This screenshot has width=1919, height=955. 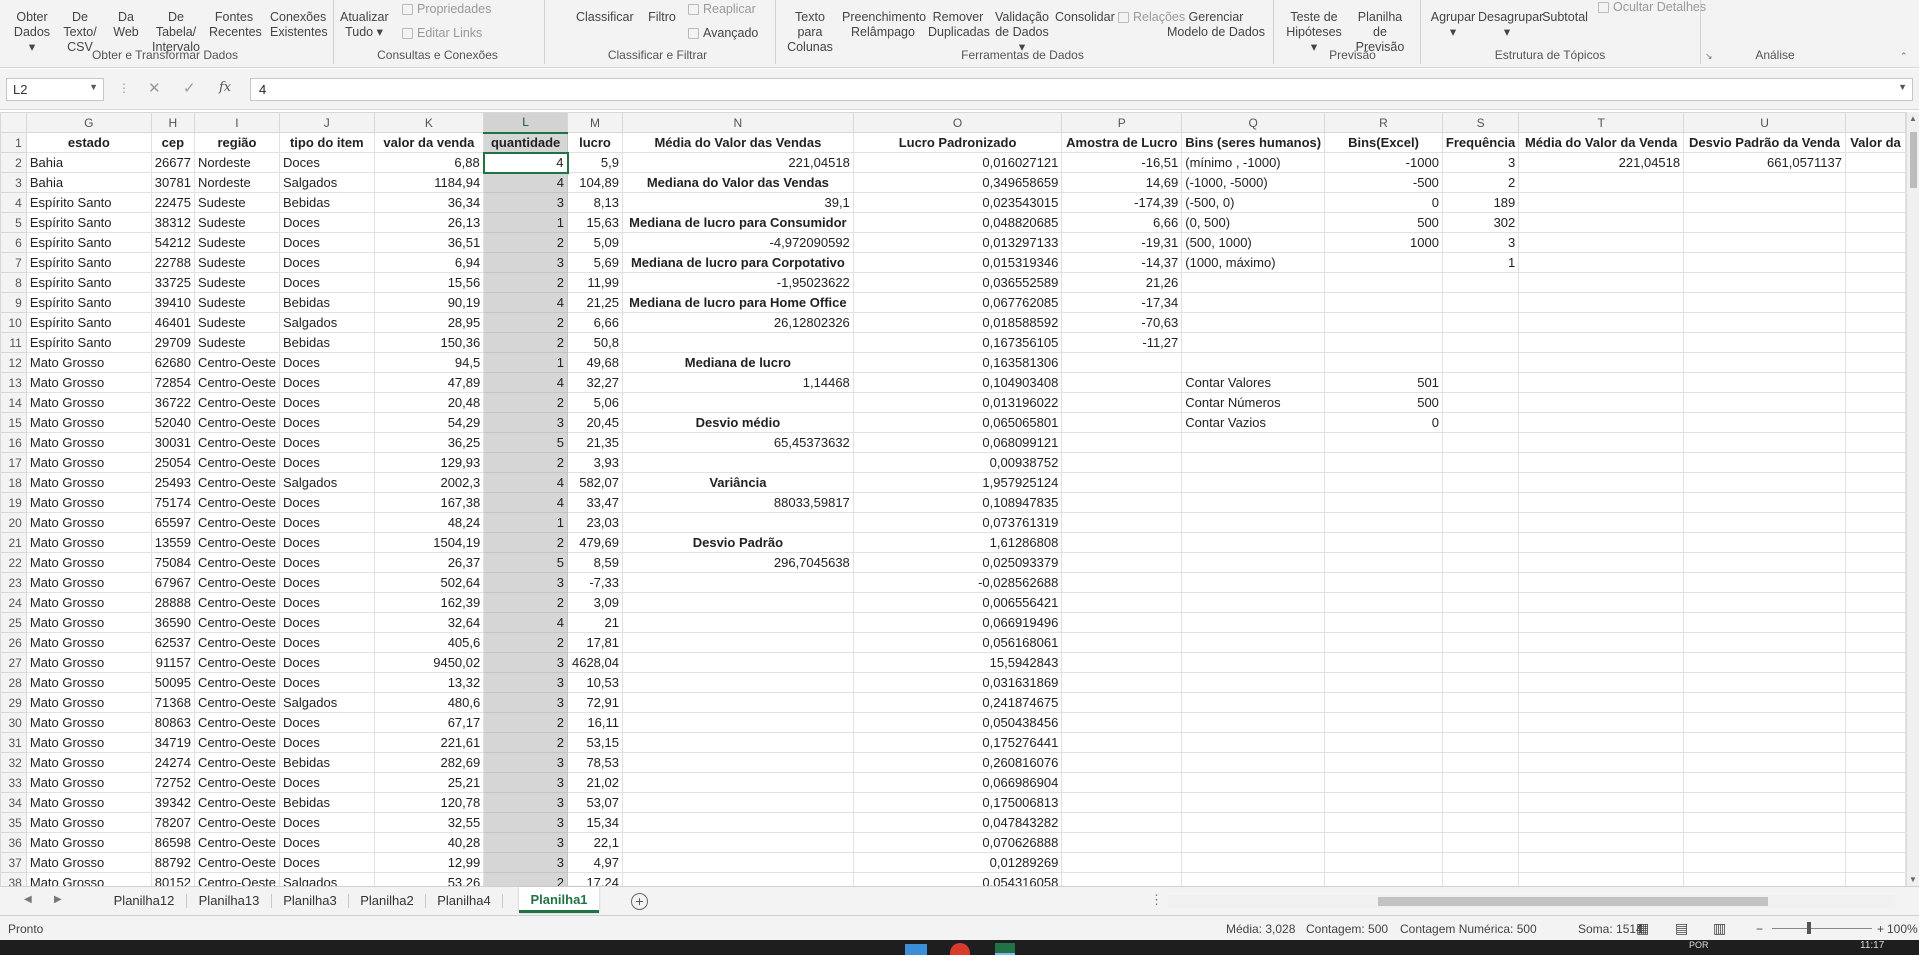 I want to click on cell: 25,21, so click(x=429, y=782).